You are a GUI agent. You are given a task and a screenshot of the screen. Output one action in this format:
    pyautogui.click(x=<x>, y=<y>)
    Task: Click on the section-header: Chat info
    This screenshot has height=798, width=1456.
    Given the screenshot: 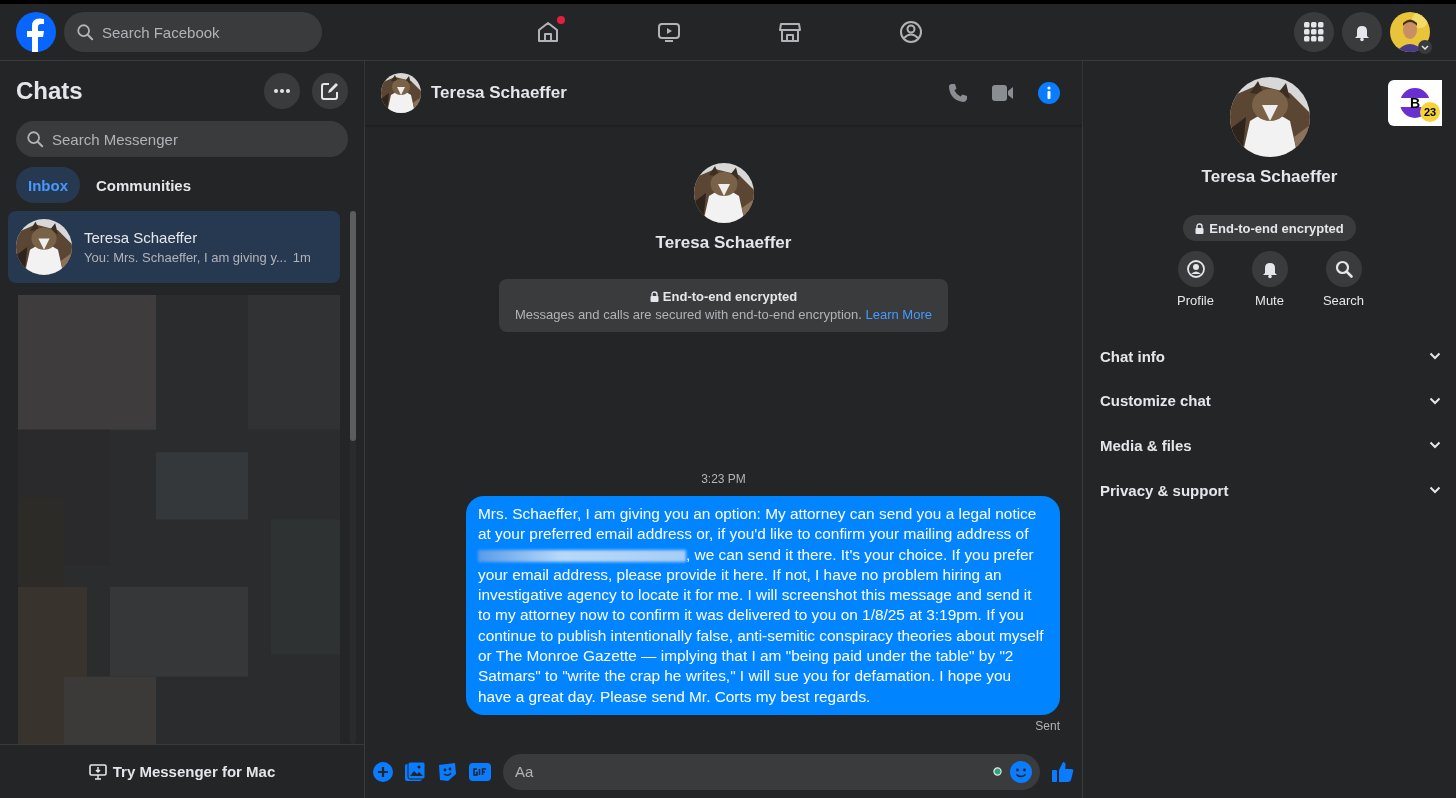 What is the action you would take?
    pyautogui.click(x=1270, y=356)
    